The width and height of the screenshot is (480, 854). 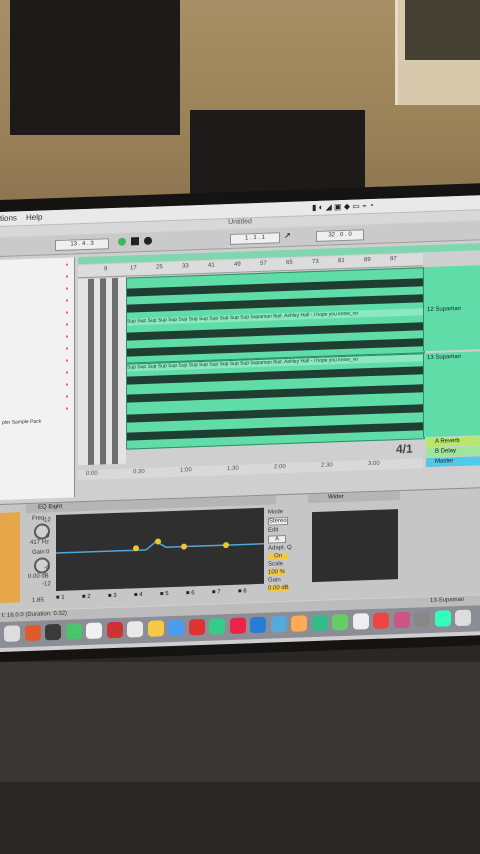 What do you see at coordinates (343, 206) in the screenshot?
I see `tray-icons: ▮ ◐ ◢ ▣ ◆ ▭ ⌁ ◔` at bounding box center [343, 206].